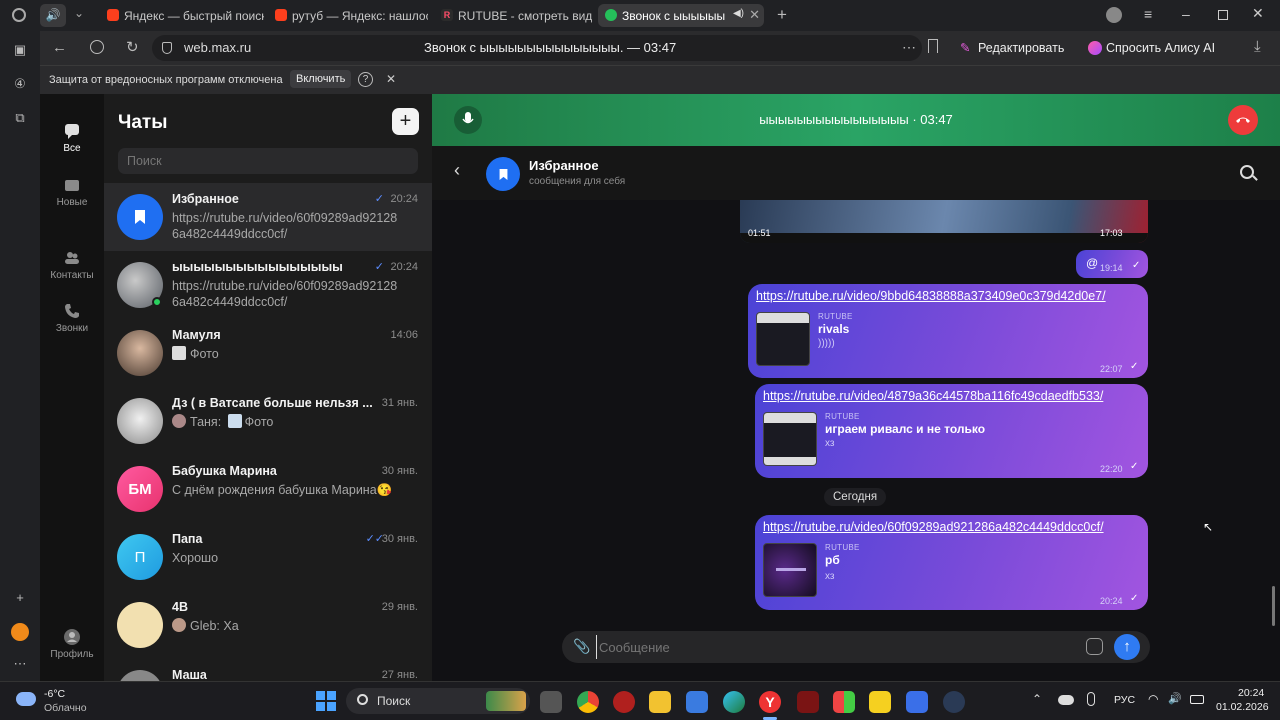 The image size is (1280, 720). What do you see at coordinates (1175, 698) in the screenshot?
I see `volume-icon: 🔊` at bounding box center [1175, 698].